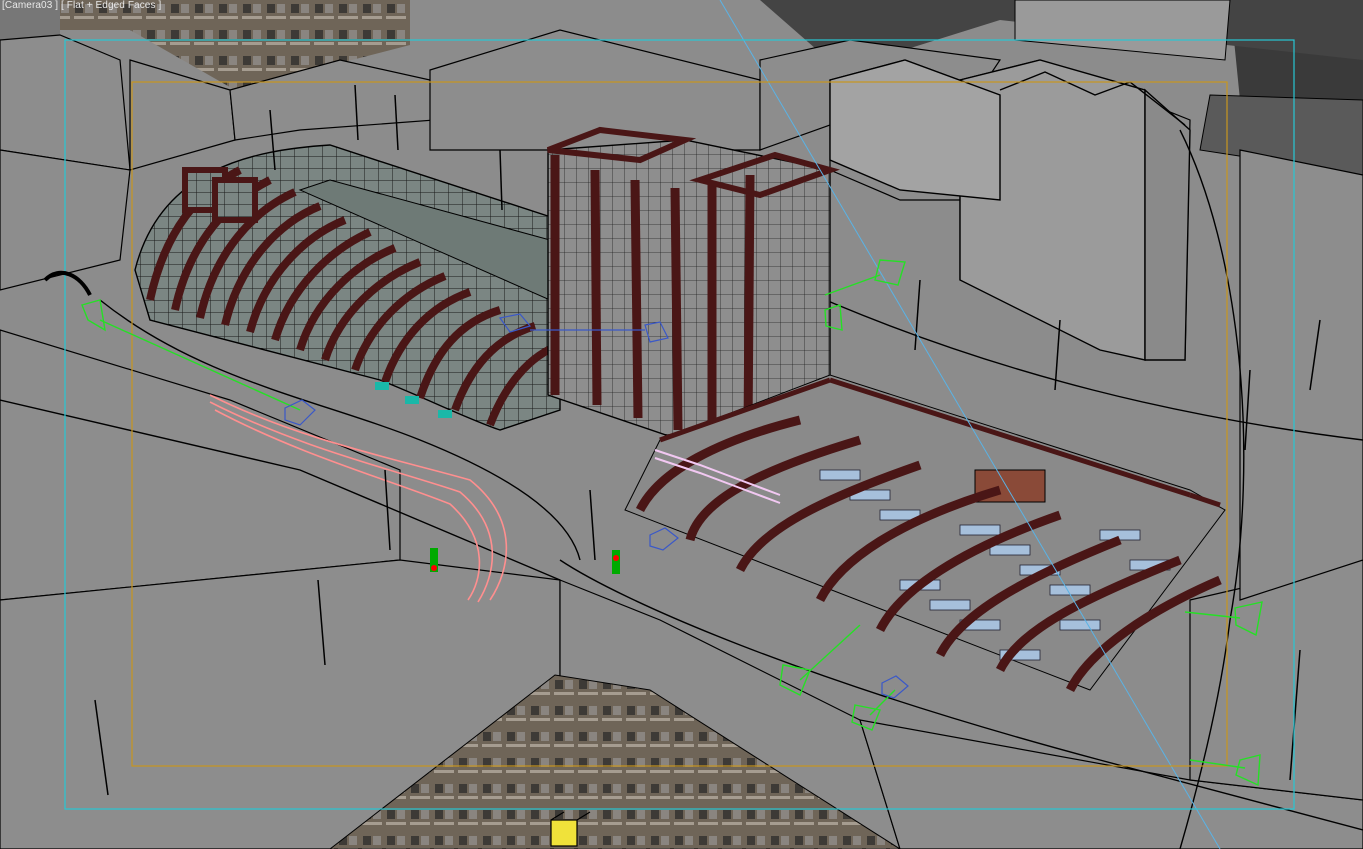  What do you see at coordinates (67, 283) in the screenshot?
I see `black-arc` at bounding box center [67, 283].